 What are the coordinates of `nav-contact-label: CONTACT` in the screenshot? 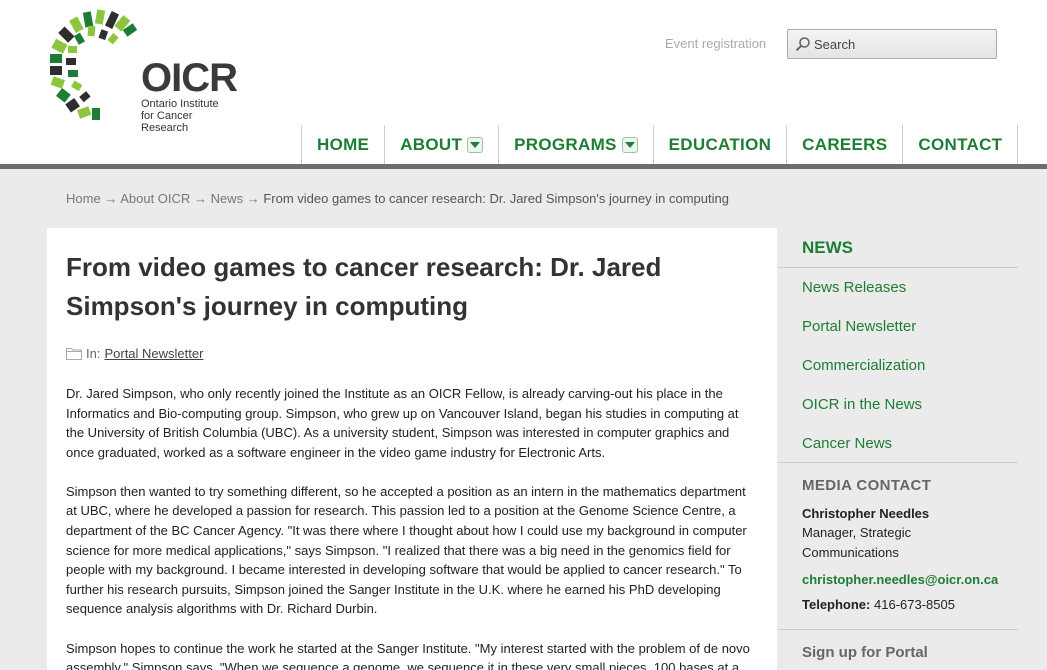 It's located at (960, 144).